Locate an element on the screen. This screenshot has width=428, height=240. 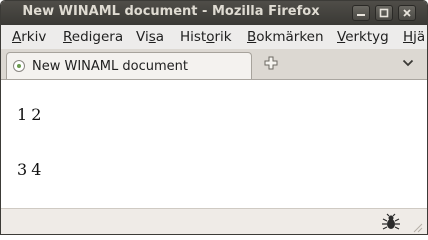
tab-new-winaml-document: New WINAML document is located at coordinates (129, 65).